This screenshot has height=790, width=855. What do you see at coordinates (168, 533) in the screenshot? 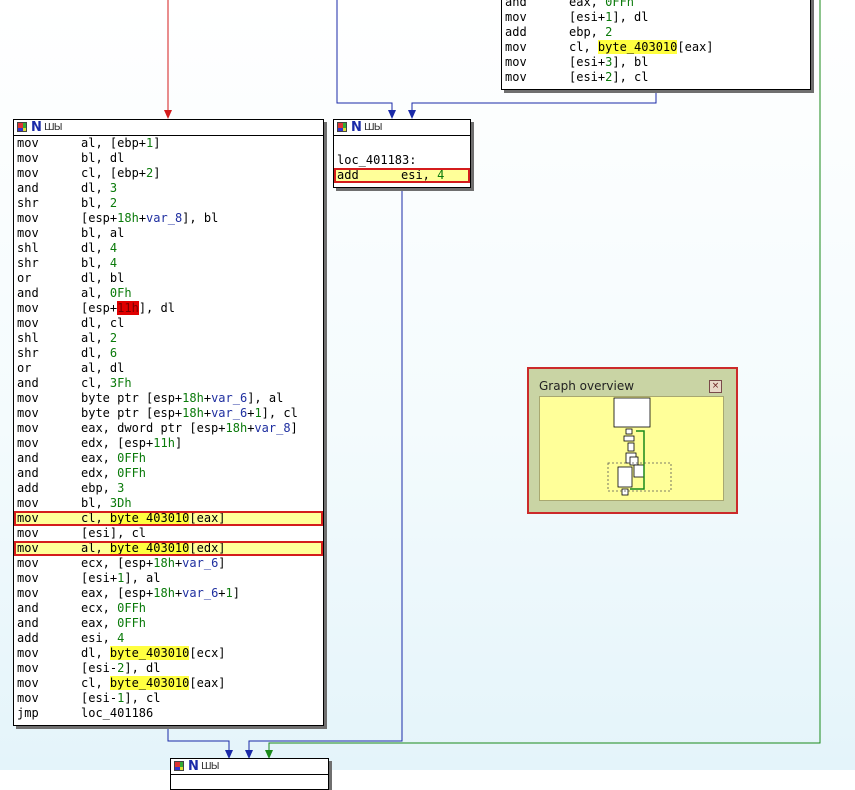
I see `instruction-line: mov [esi], cl` at bounding box center [168, 533].